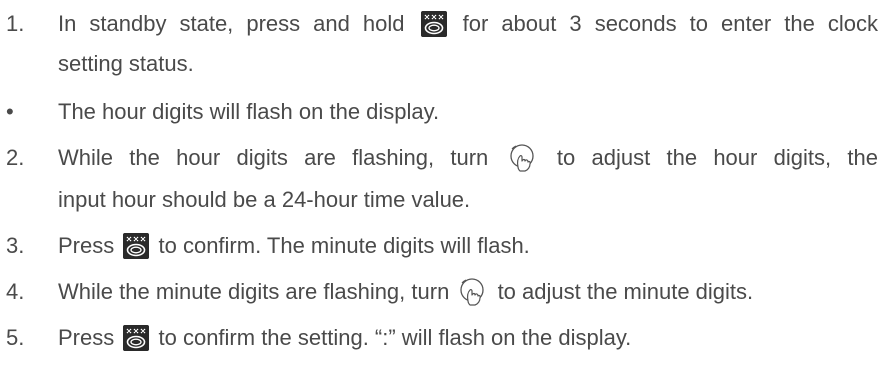 Image resolution: width=885 pixels, height=378 pixels. What do you see at coordinates (15, 23) in the screenshot?
I see `step-number: 1.` at bounding box center [15, 23].